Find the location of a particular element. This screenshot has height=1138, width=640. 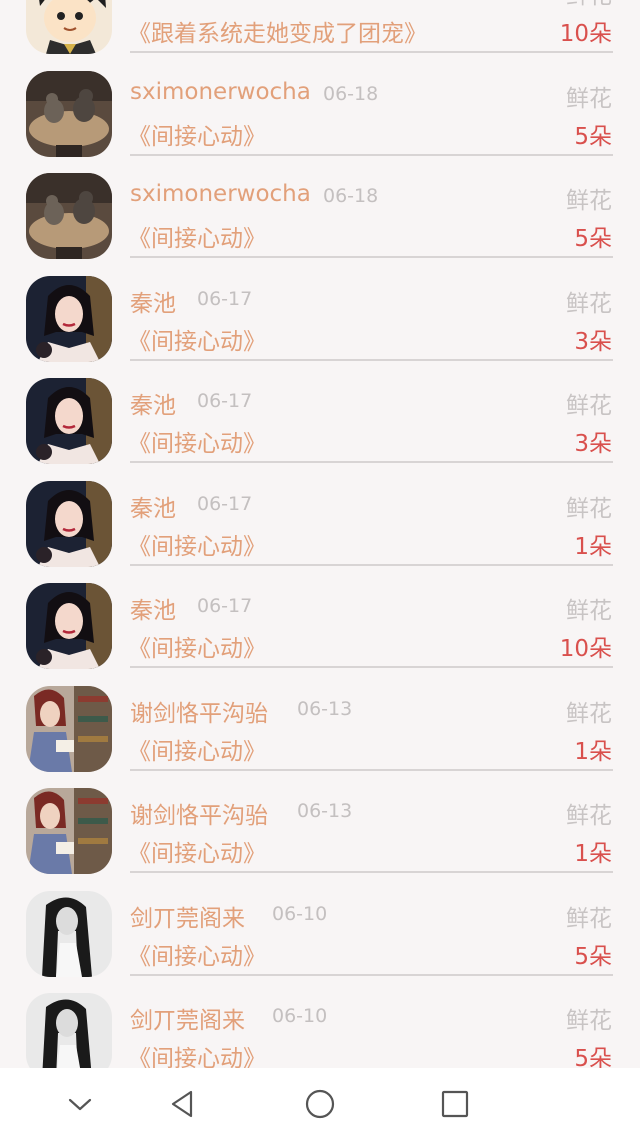

book-title: 《跟着系统走她变成了团宠》 is located at coordinates (277, 31).